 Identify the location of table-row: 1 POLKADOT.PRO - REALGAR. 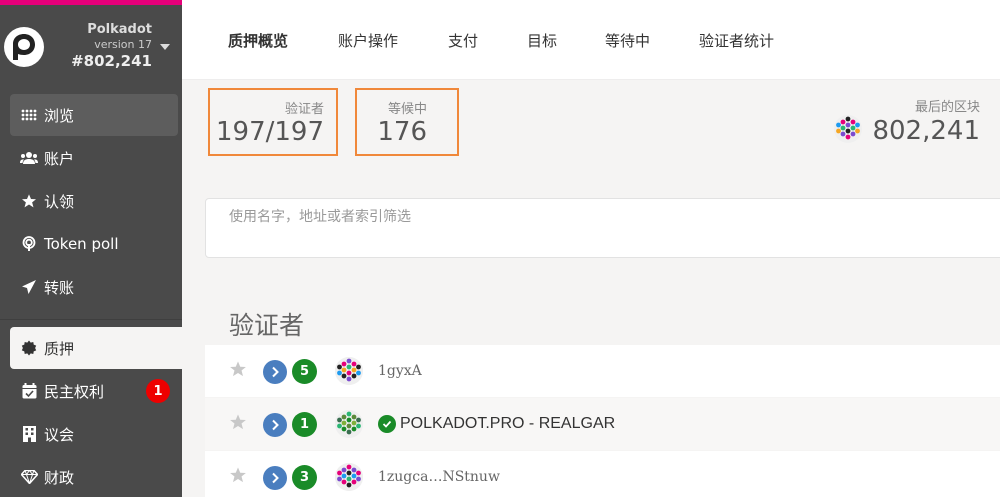
(602, 424).